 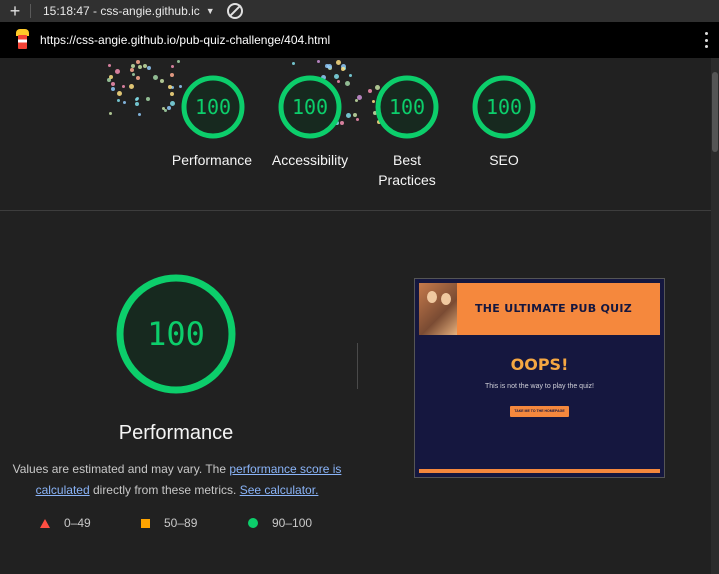 What do you see at coordinates (234, 11) in the screenshot?
I see `block-icon` at bounding box center [234, 11].